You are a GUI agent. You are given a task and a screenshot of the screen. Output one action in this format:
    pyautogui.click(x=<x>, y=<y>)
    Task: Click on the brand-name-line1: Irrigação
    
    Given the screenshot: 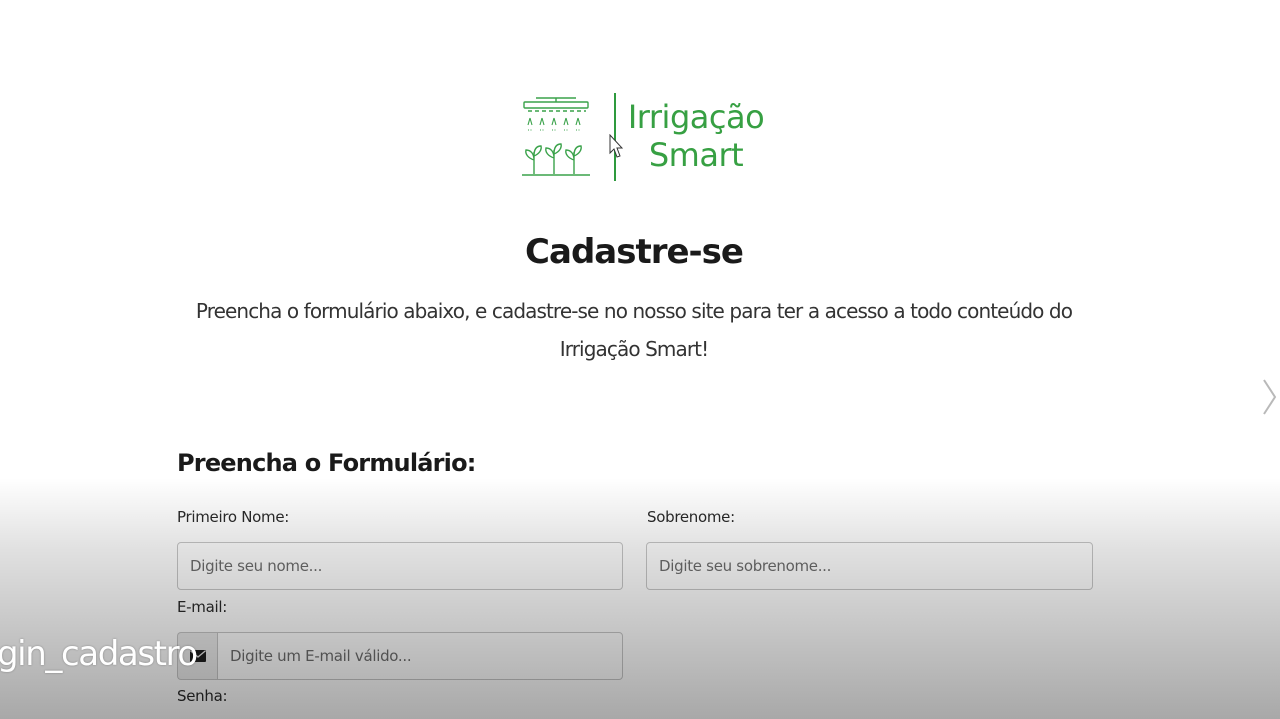 What is the action you would take?
    pyautogui.click(x=696, y=117)
    